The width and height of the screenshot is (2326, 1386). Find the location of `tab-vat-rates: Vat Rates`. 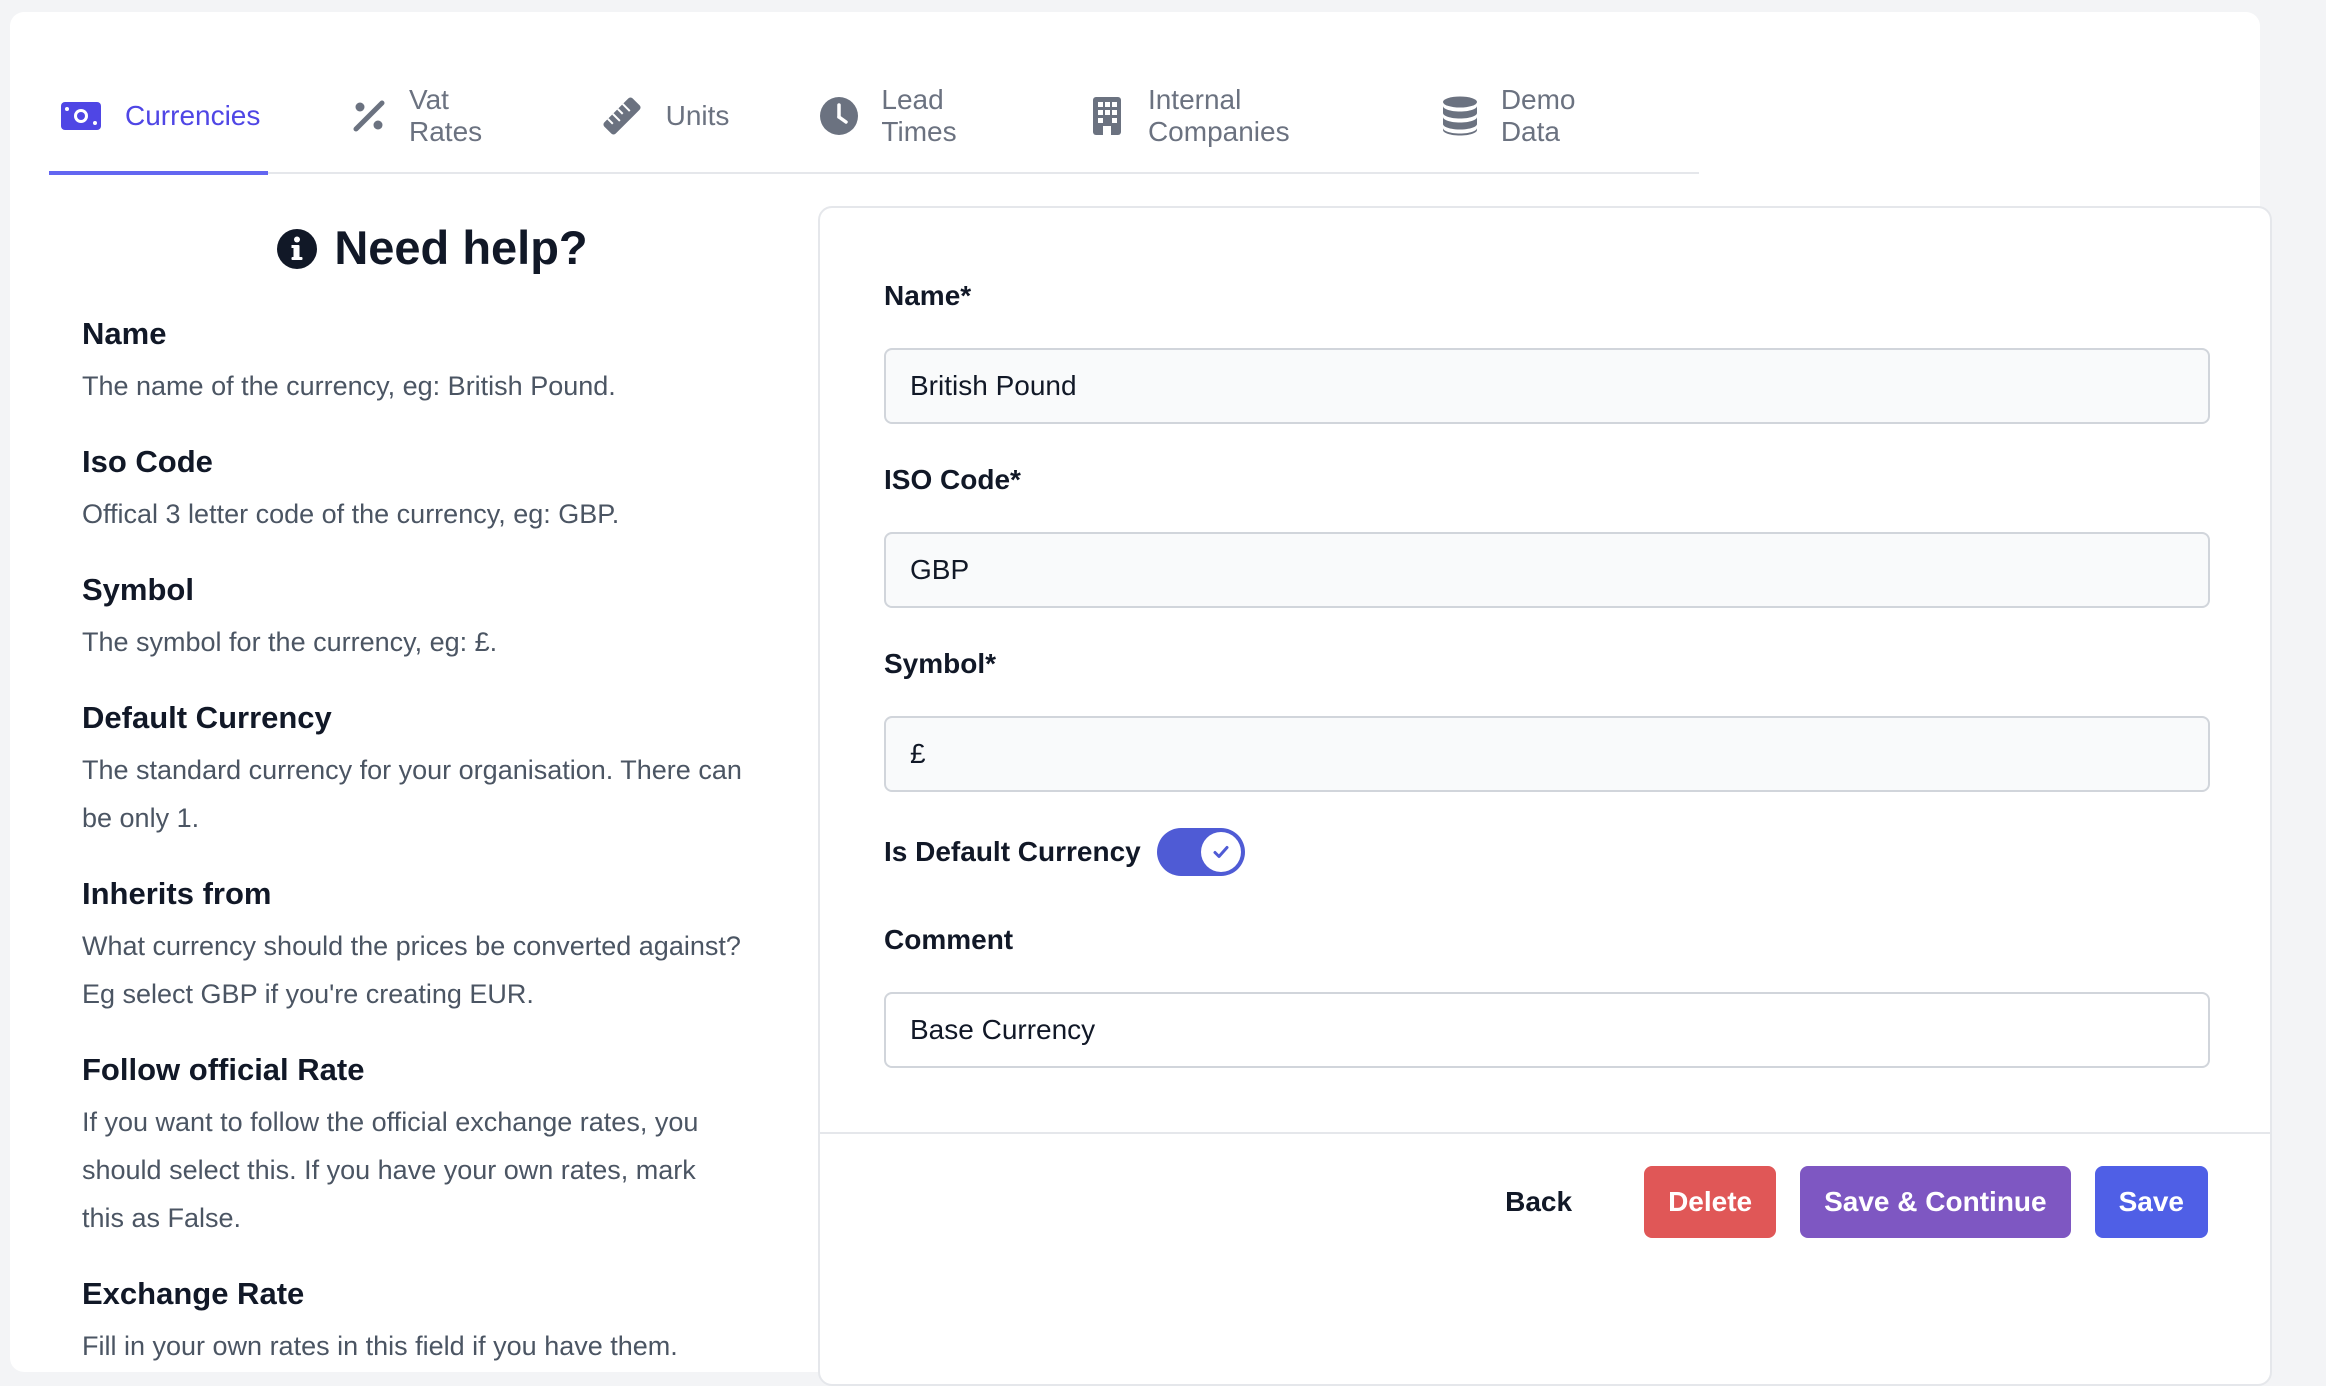

tab-vat-rates: Vat Rates is located at coordinates (424, 116).